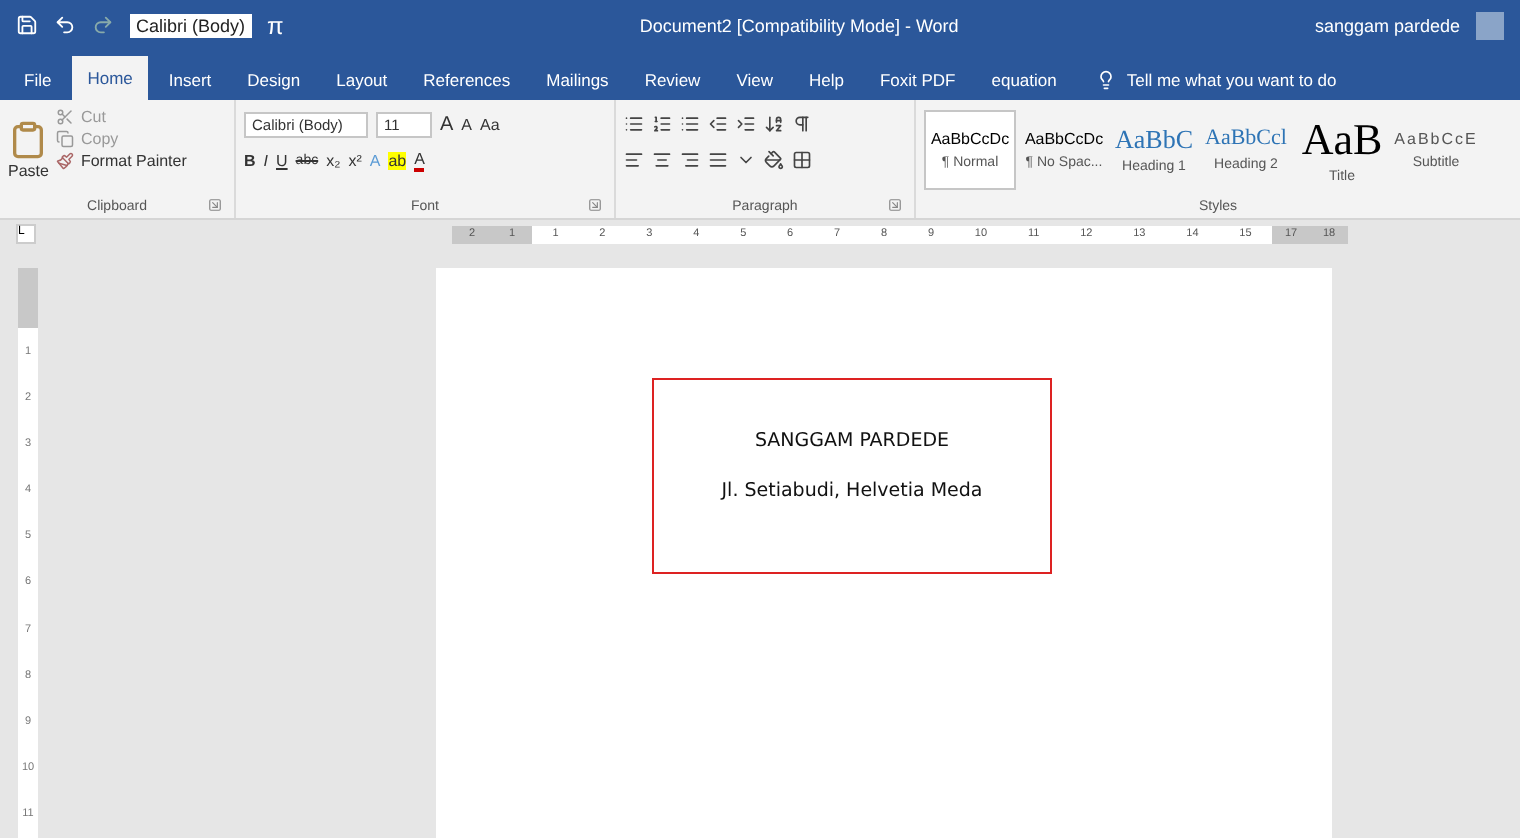 The image size is (1520, 838). What do you see at coordinates (718, 124) in the screenshot?
I see `decrease-indent-icon` at bounding box center [718, 124].